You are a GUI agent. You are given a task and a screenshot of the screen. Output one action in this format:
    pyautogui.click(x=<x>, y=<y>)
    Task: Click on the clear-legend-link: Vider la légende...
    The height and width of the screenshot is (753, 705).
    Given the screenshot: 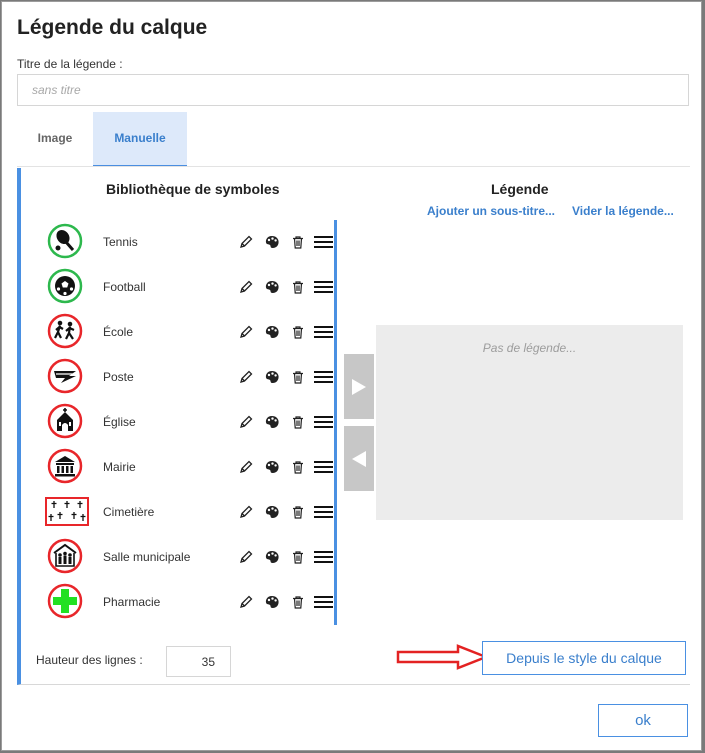 What is the action you would take?
    pyautogui.click(x=623, y=211)
    